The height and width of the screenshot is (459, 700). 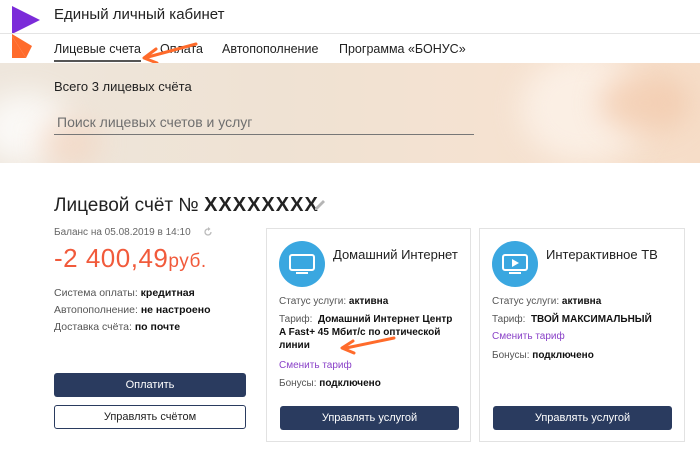 I want to click on payment-system-row: Система оплаты: кредитная, so click(x=124, y=293).